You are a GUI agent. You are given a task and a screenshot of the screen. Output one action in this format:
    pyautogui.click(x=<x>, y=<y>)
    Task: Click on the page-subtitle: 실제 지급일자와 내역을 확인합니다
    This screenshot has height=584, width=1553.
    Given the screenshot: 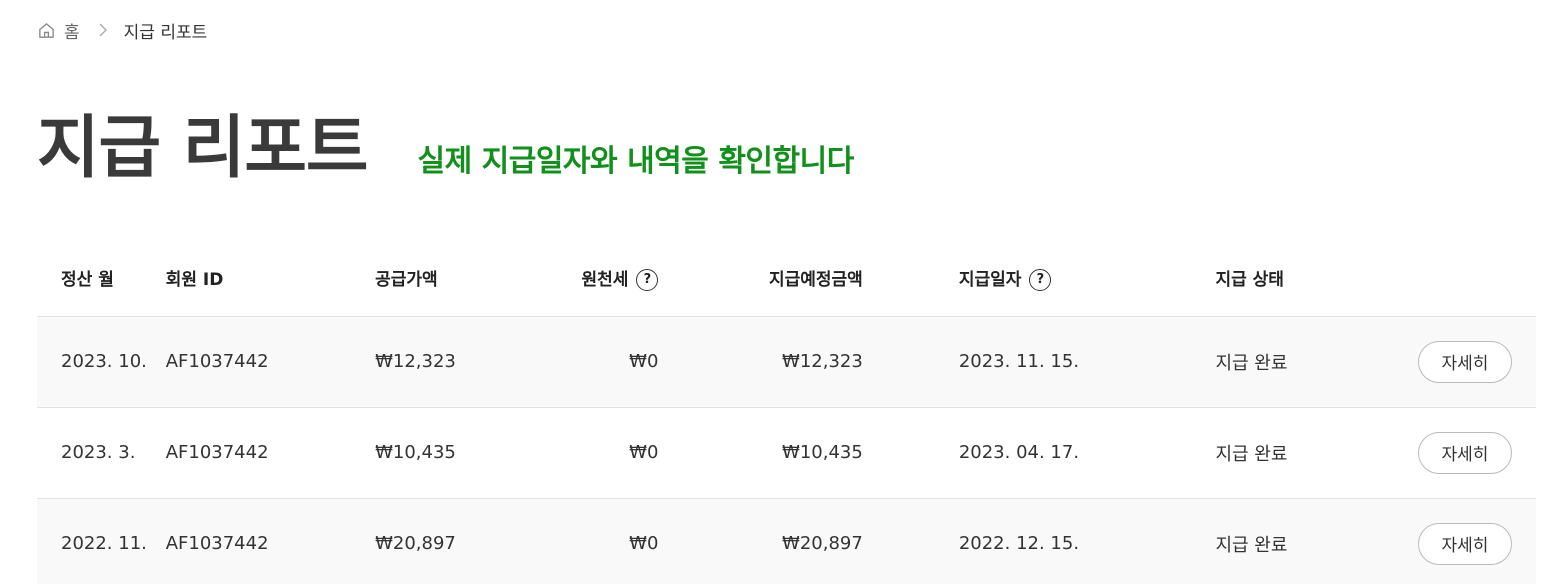 What is the action you would take?
    pyautogui.click(x=635, y=161)
    